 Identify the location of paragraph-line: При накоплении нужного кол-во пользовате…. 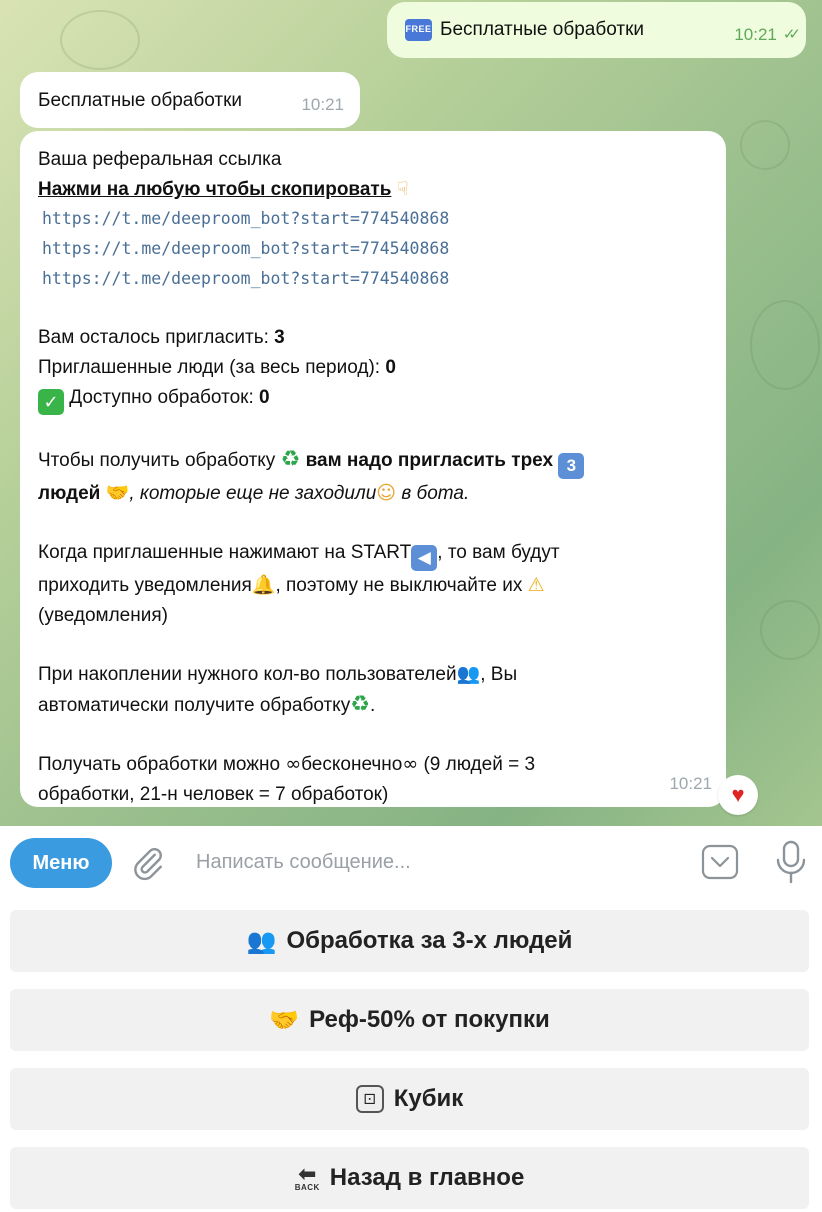
(373, 675).